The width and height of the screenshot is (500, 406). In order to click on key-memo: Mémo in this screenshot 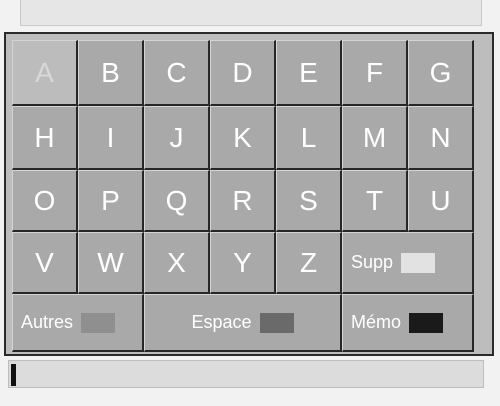, I will do `click(408, 323)`.